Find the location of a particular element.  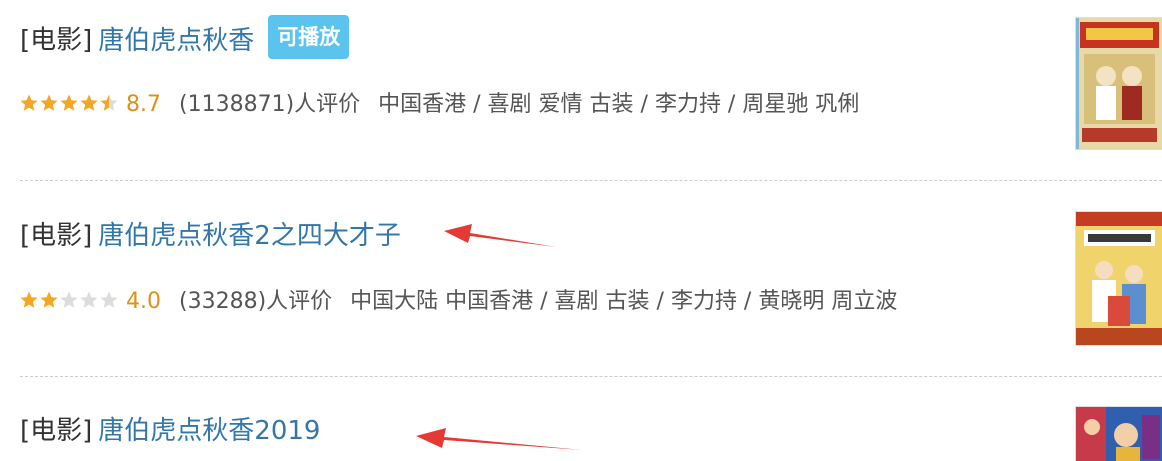

movie-title-link: 唐伯虎点秋香2019 is located at coordinates (209, 431).